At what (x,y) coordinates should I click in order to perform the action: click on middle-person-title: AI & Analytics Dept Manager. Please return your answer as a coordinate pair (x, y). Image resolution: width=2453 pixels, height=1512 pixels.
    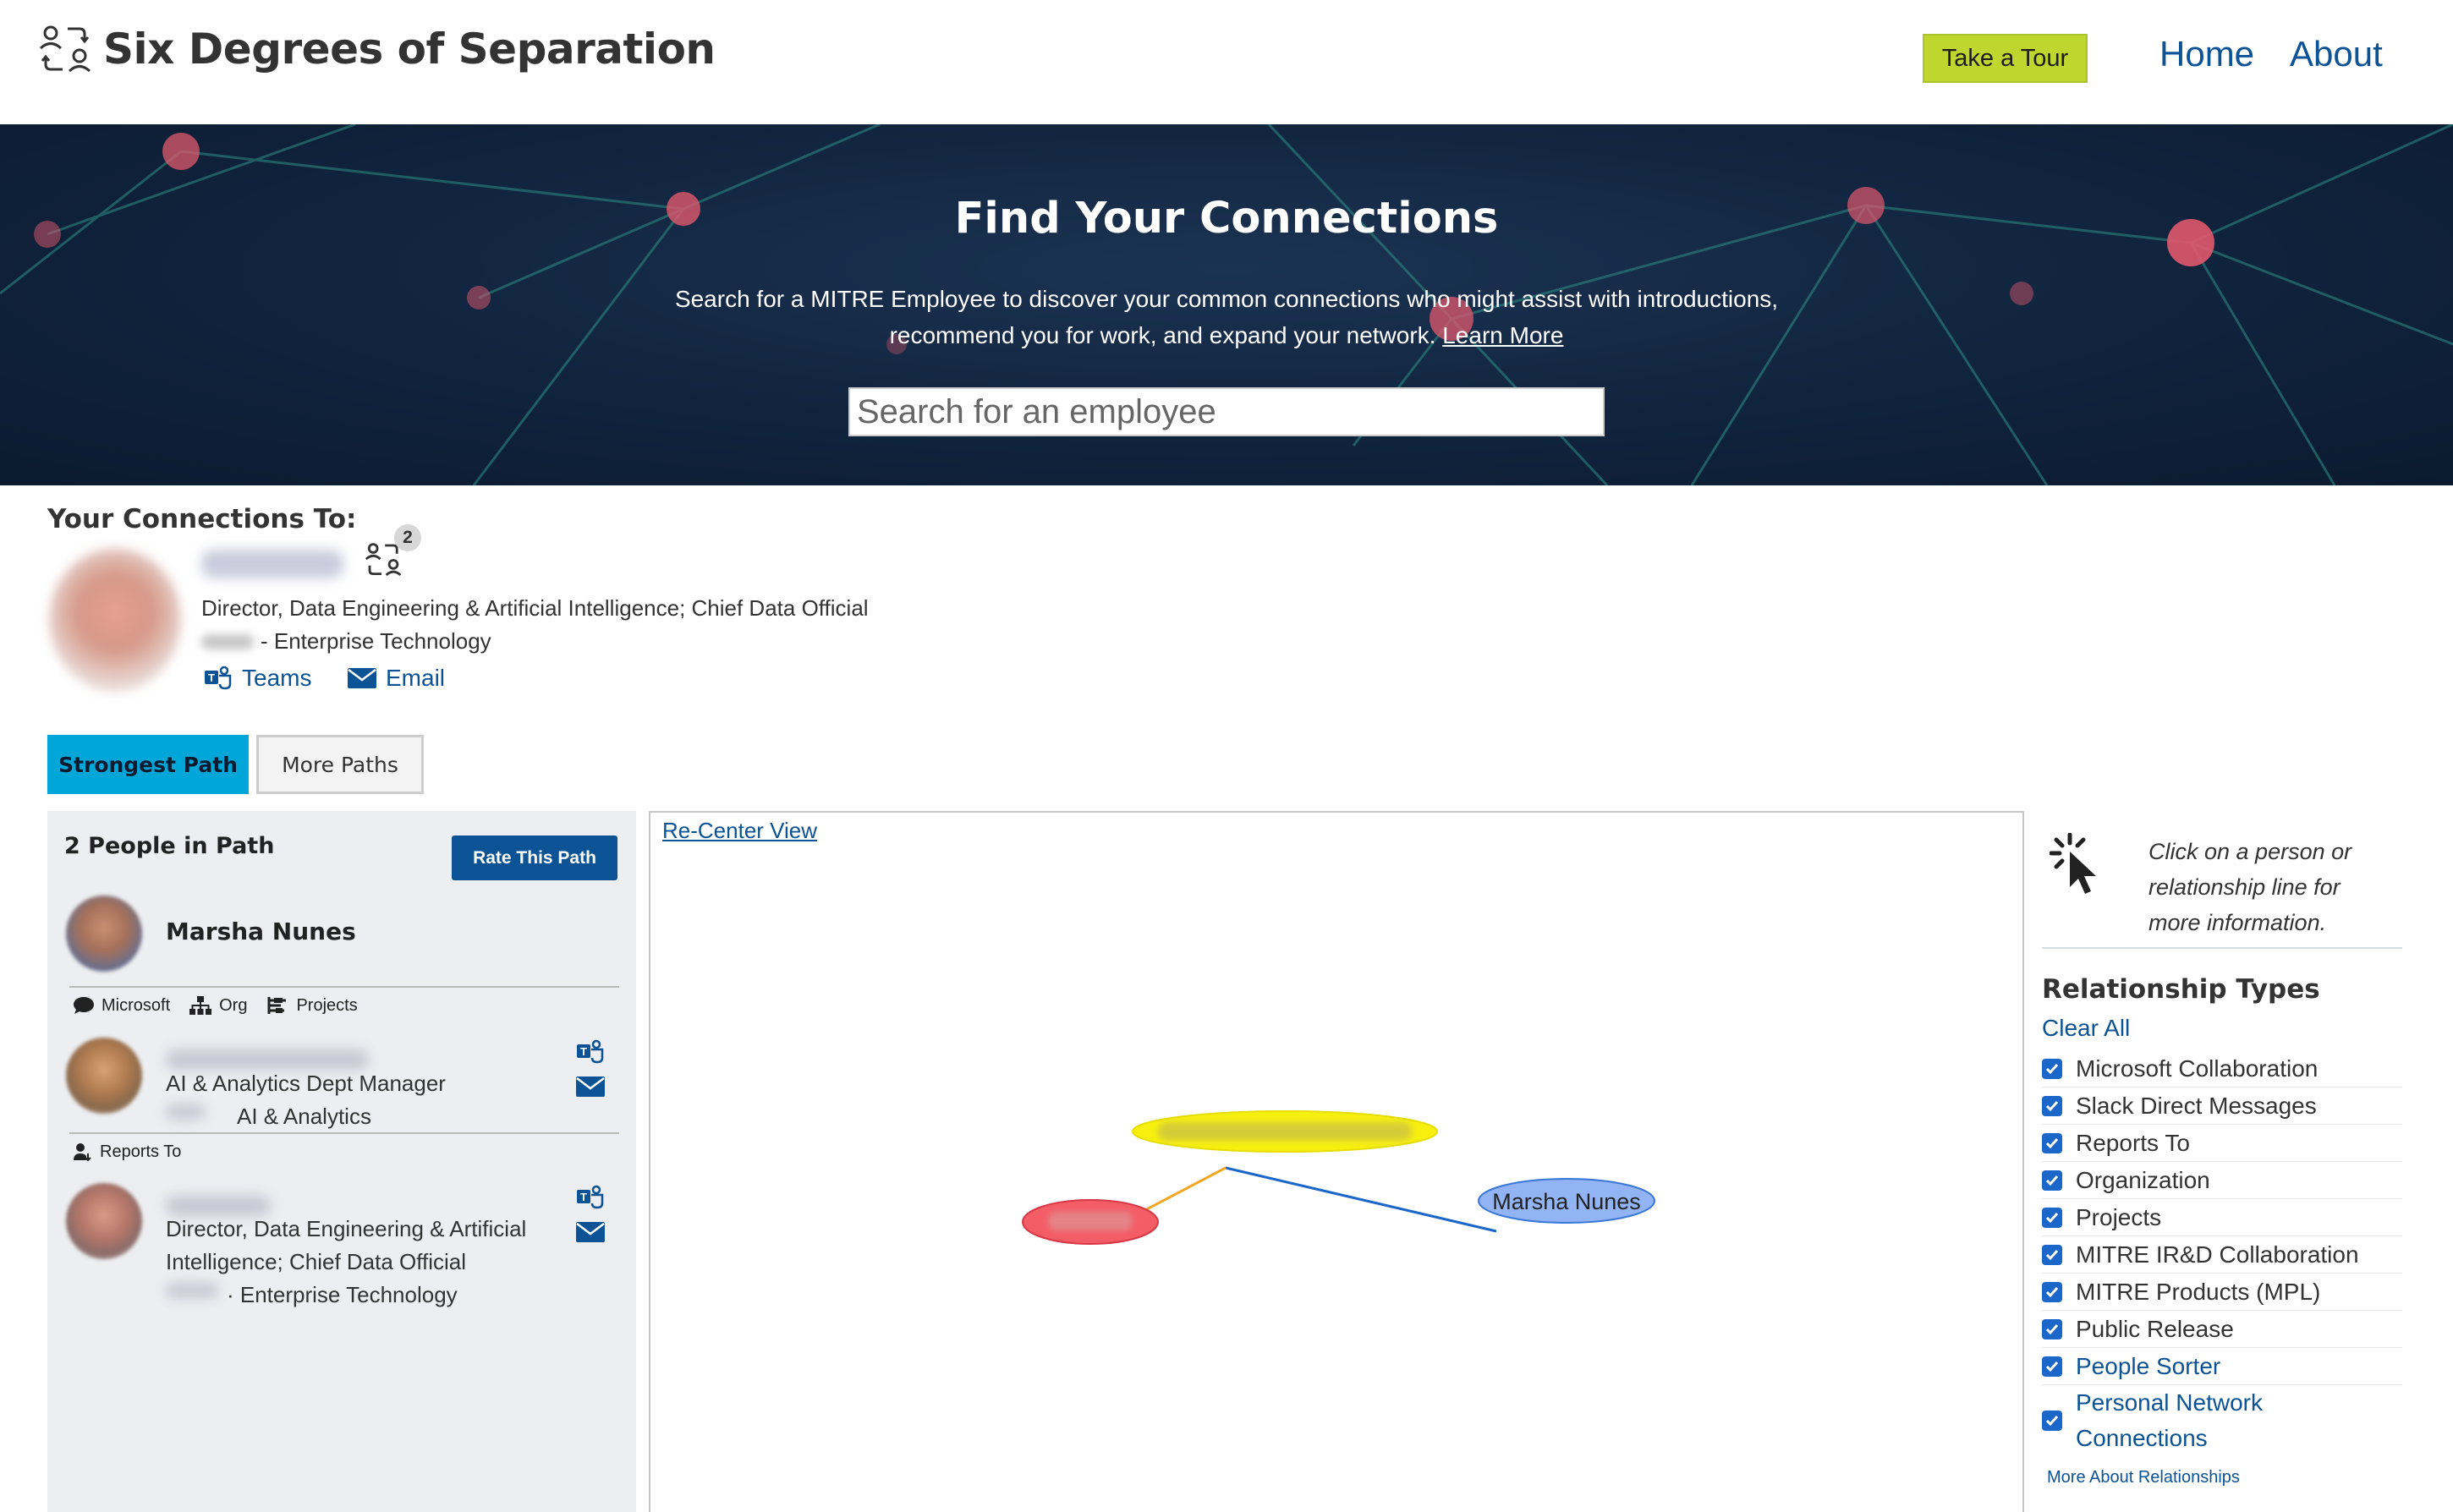
    Looking at the image, I should click on (306, 1083).